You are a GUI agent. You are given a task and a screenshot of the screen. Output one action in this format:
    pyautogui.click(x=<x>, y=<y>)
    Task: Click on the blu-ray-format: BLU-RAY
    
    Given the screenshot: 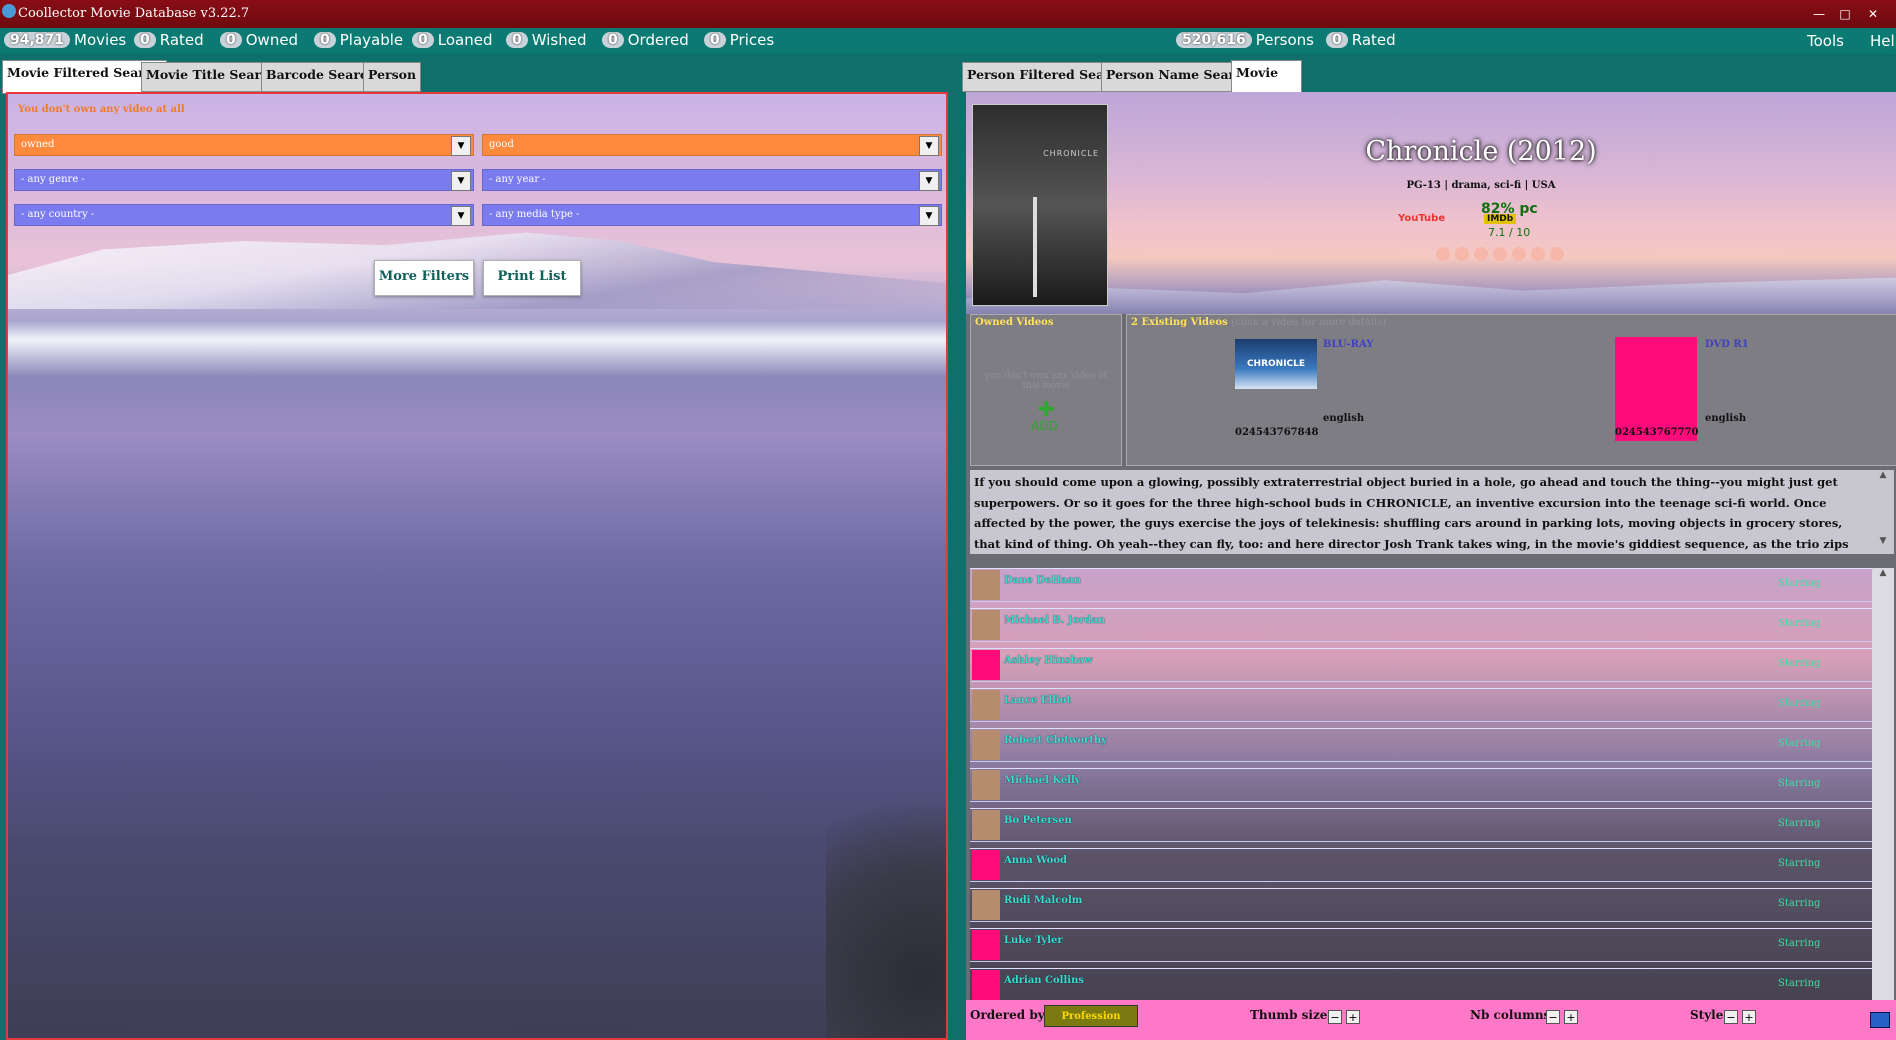 What is the action you would take?
    pyautogui.click(x=1348, y=344)
    